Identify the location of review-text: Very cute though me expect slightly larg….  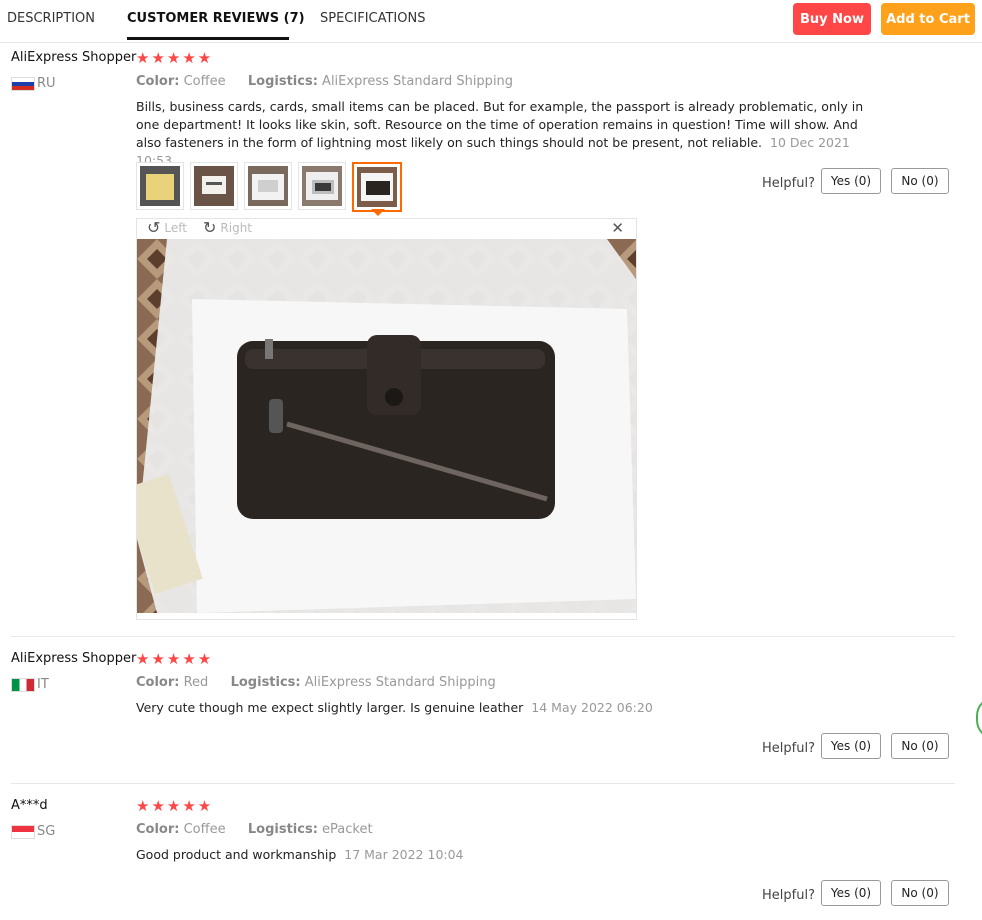
(330, 707).